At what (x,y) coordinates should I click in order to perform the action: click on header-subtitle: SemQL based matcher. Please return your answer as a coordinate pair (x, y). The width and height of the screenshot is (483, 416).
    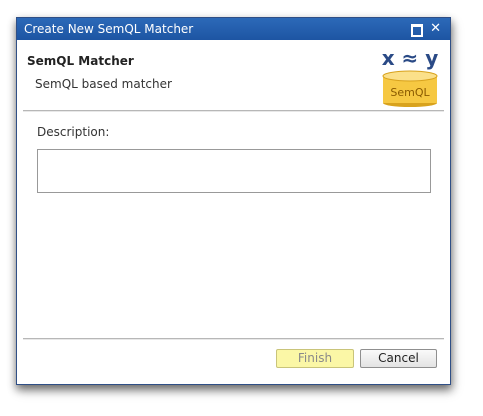
    Looking at the image, I should click on (103, 84).